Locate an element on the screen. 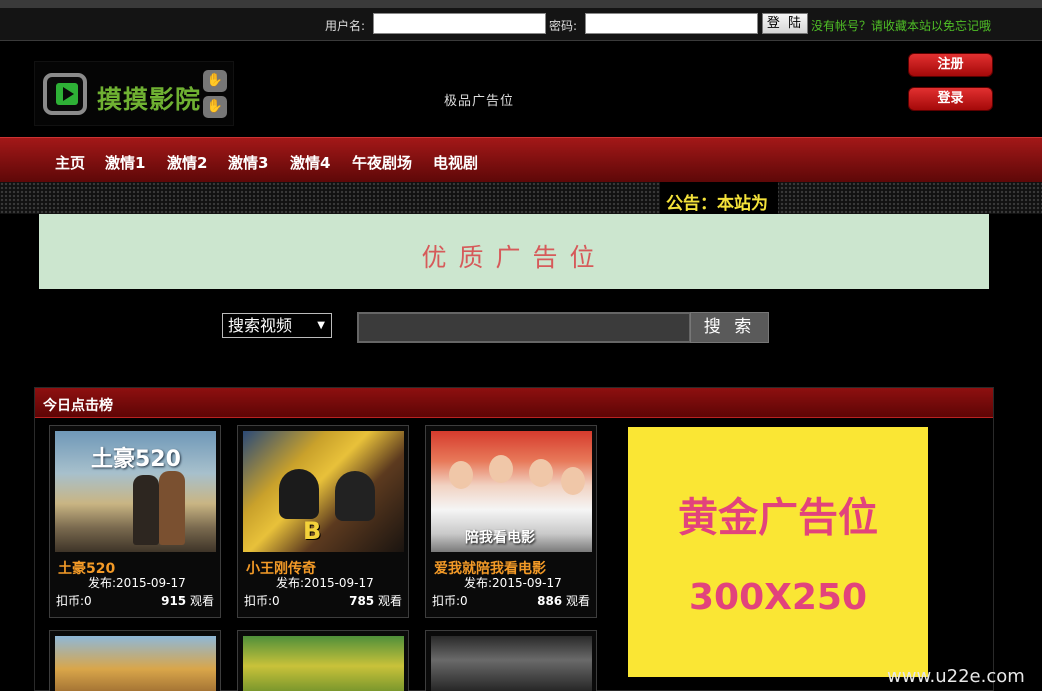 The image size is (1042, 691). logo-text: 摸摸影院 is located at coordinates (149, 99).